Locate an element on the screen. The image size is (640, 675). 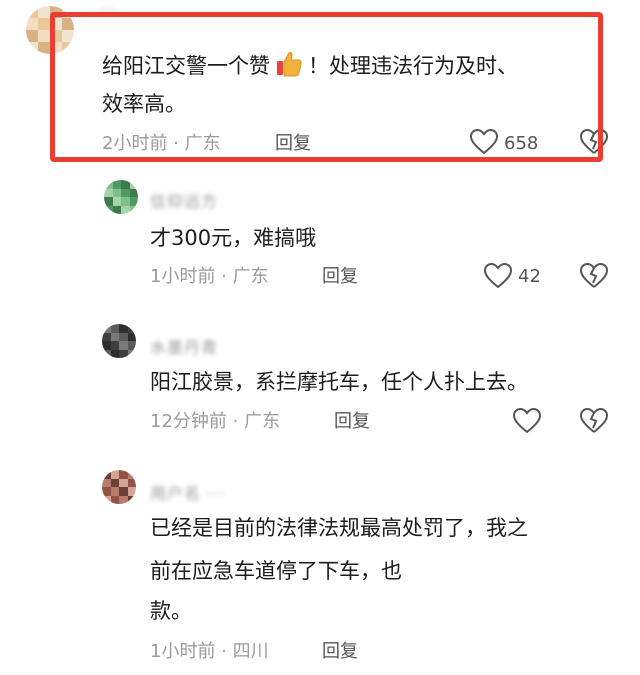
comment-time-location: 1小时前 · 广东 is located at coordinates (209, 276).